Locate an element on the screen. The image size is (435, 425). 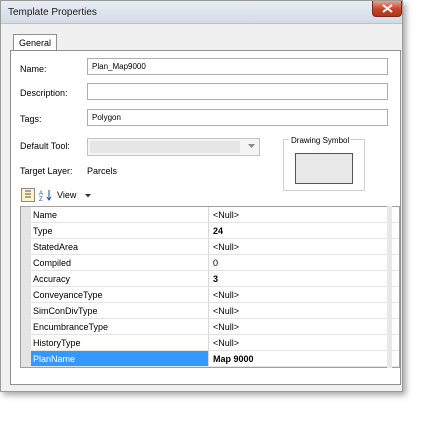
property-row: Type 24 is located at coordinates (215, 231).